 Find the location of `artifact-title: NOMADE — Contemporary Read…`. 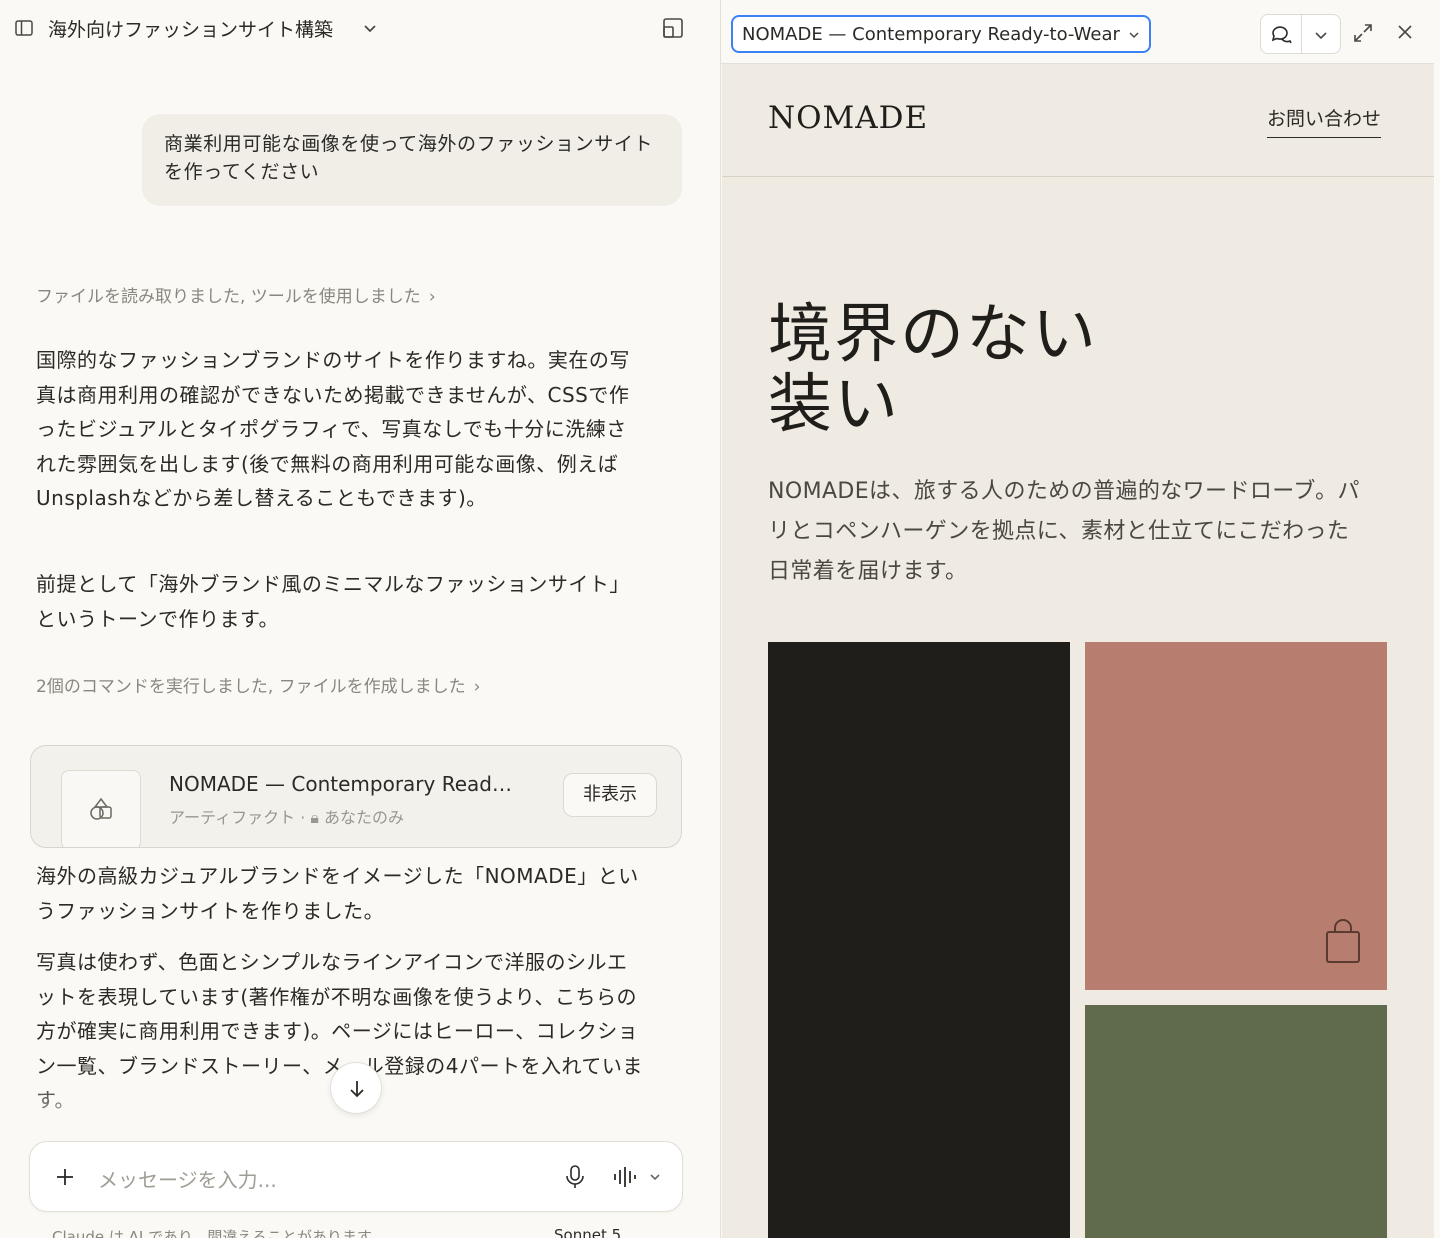

artifact-title: NOMADE — Contemporary Read… is located at coordinates (340, 784).